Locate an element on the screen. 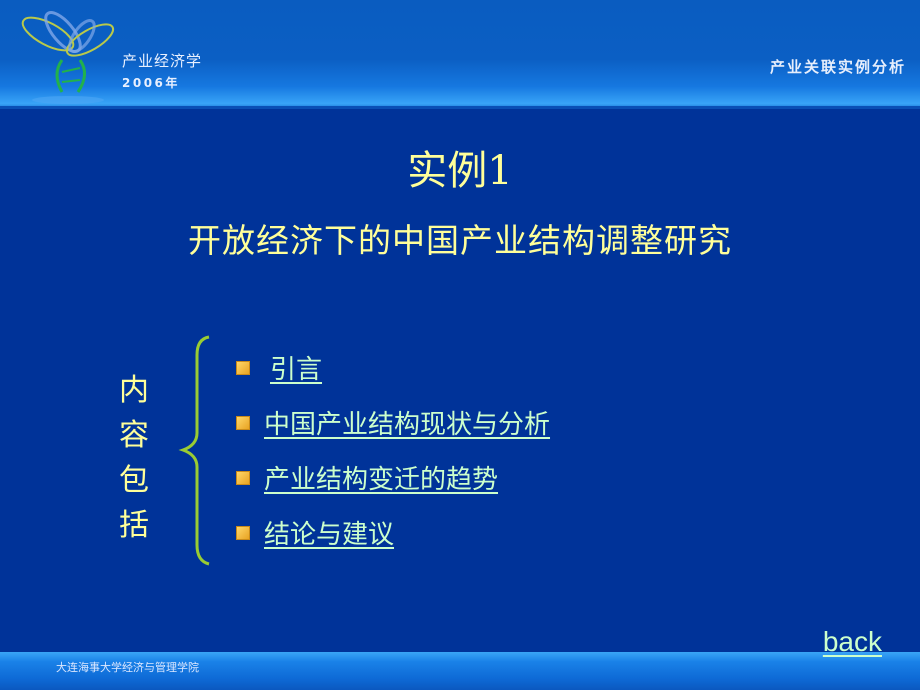 The width and height of the screenshot is (920, 690). org-title: 产业经济学 is located at coordinates (162, 61).